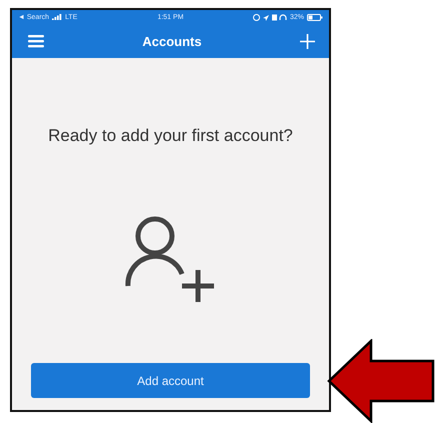 The height and width of the screenshot is (423, 435). I want to click on screen-title: Accounts, so click(172, 41).